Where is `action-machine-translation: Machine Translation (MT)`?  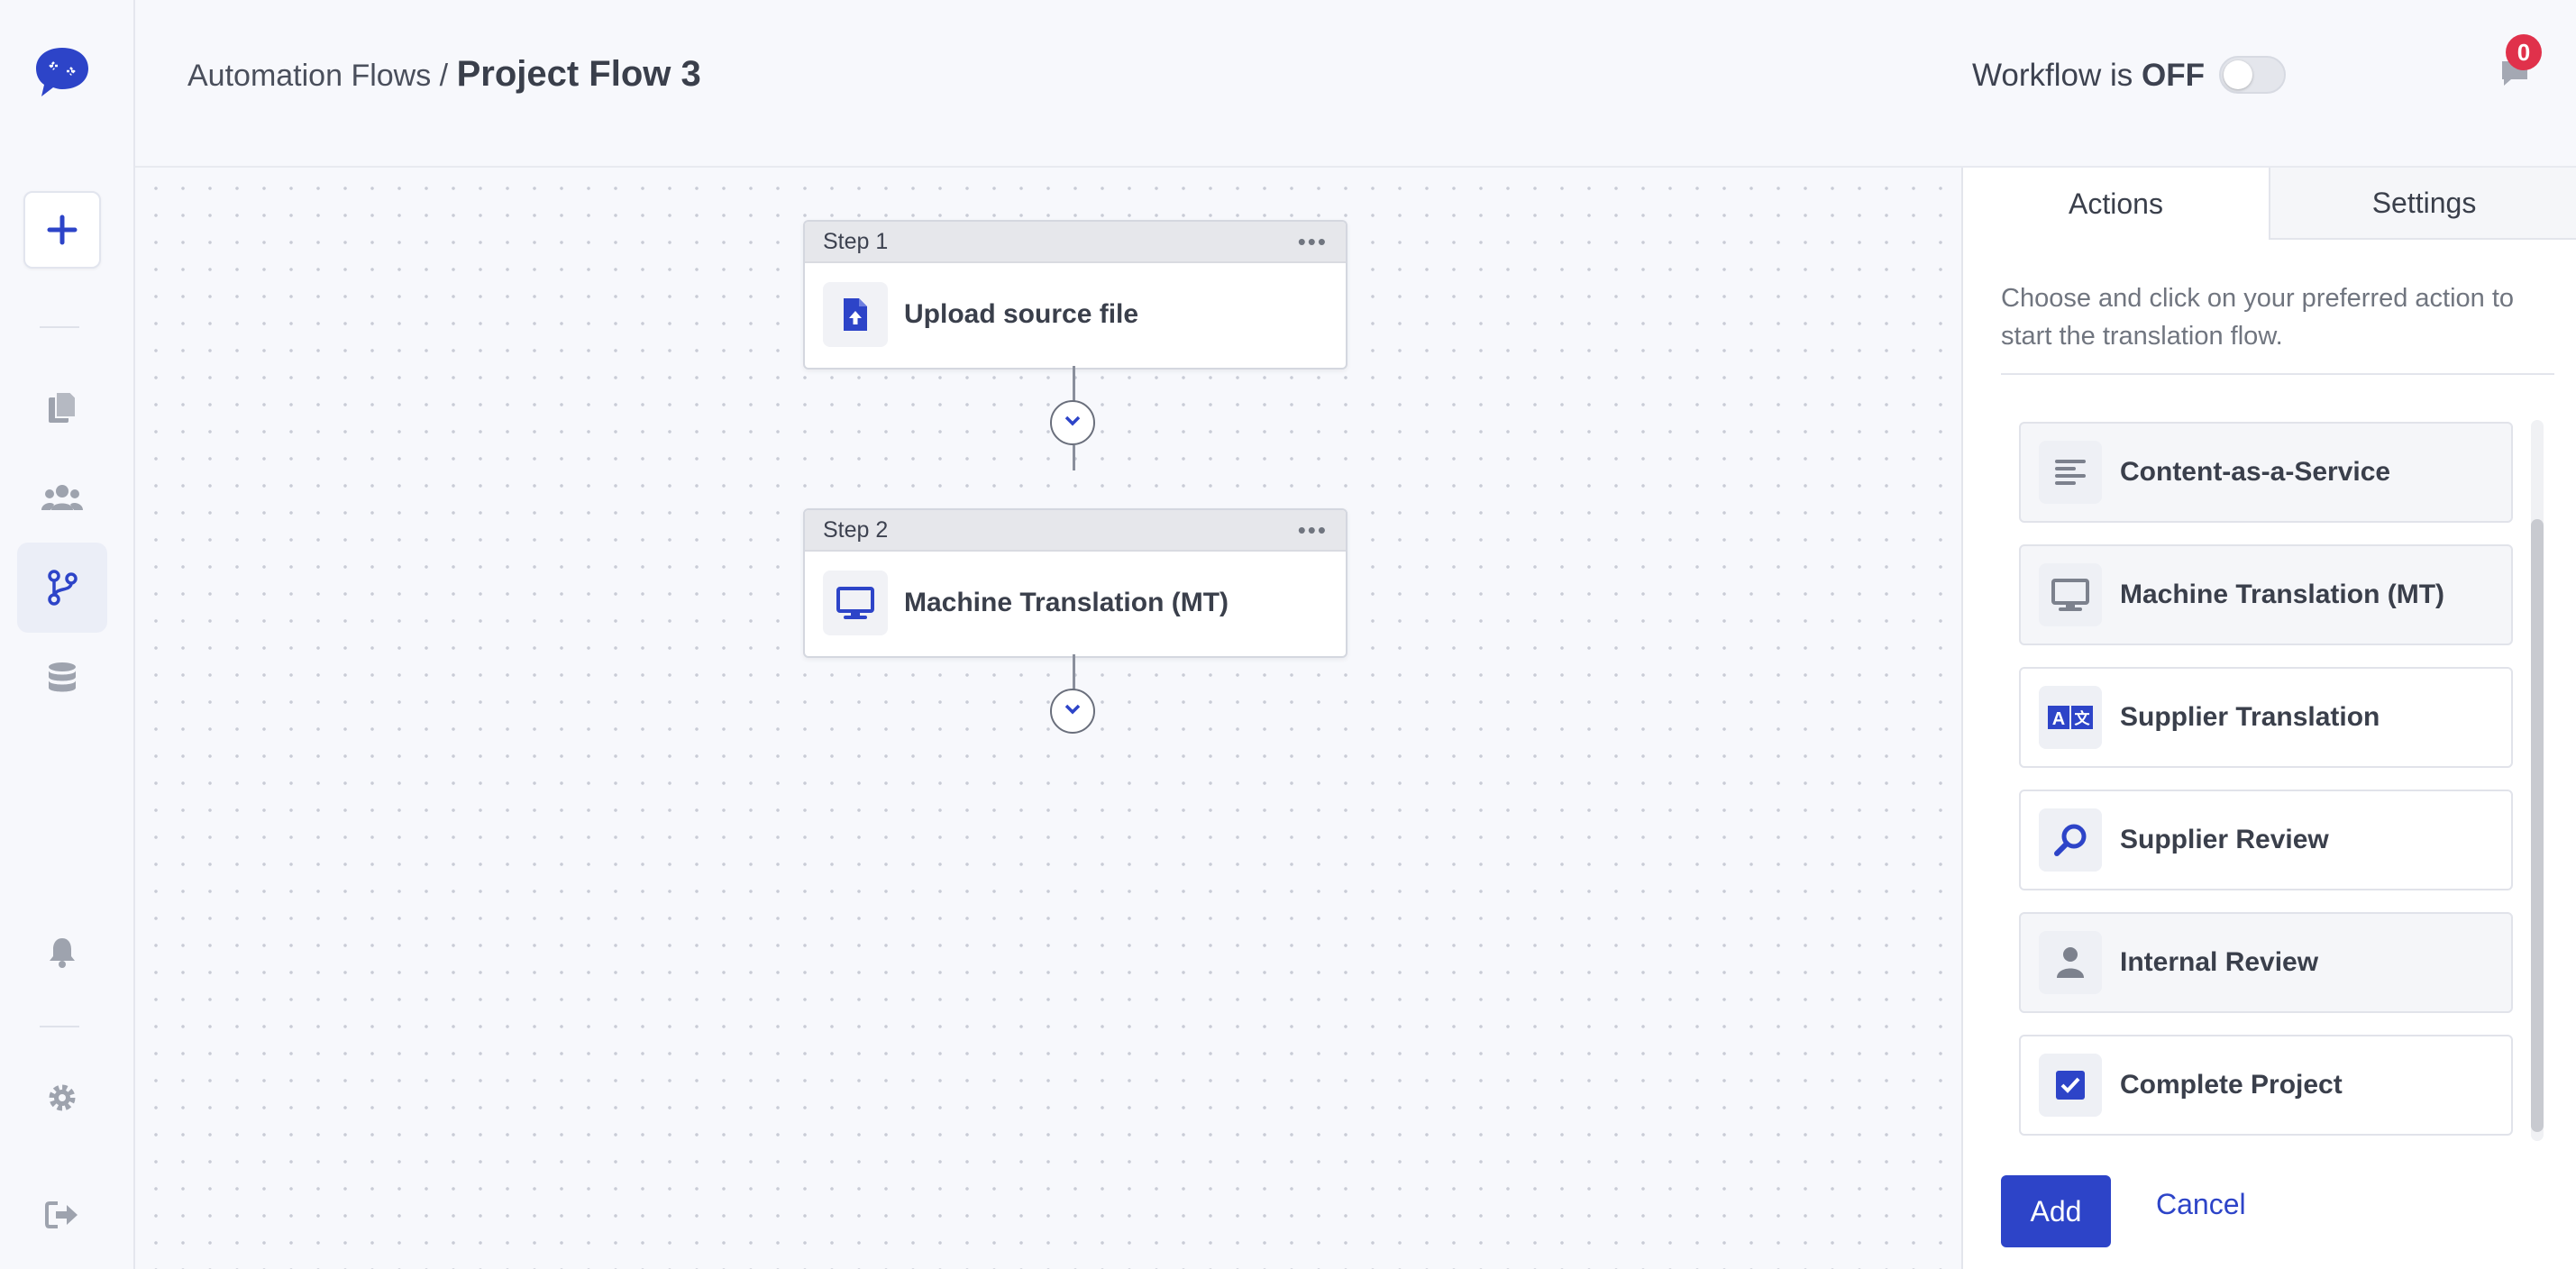 action-machine-translation: Machine Translation (MT) is located at coordinates (2266, 594).